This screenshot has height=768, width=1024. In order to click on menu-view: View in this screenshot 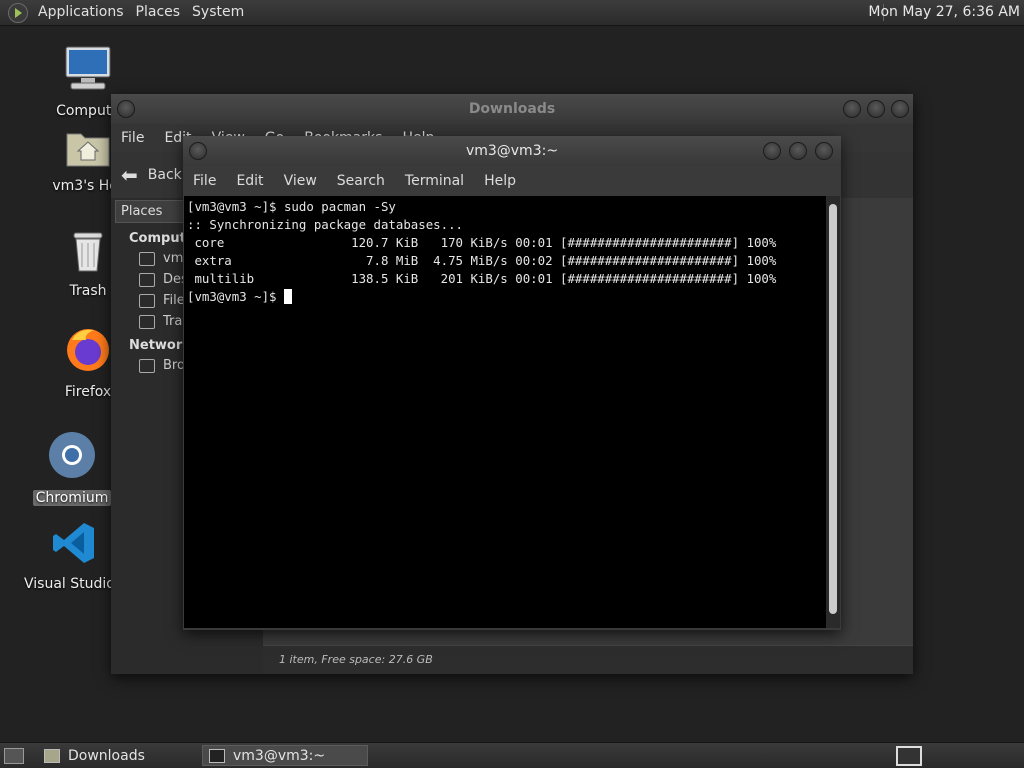, I will do `click(300, 181)`.